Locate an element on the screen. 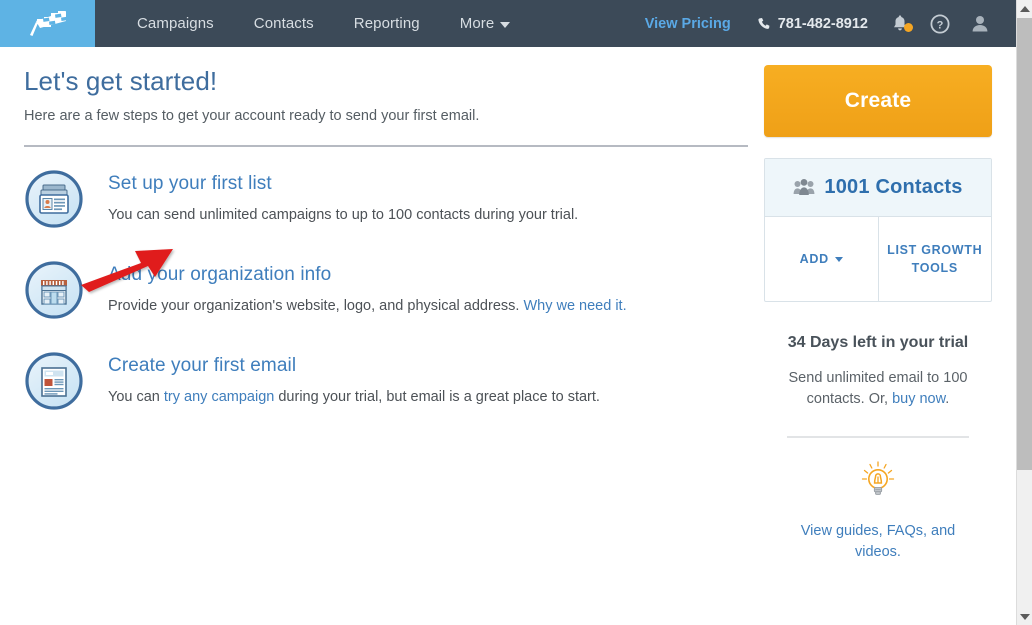 Image resolution: width=1032 pixels, height=625 pixels. nav-item-reporting: Reporting is located at coordinates (387, 23).